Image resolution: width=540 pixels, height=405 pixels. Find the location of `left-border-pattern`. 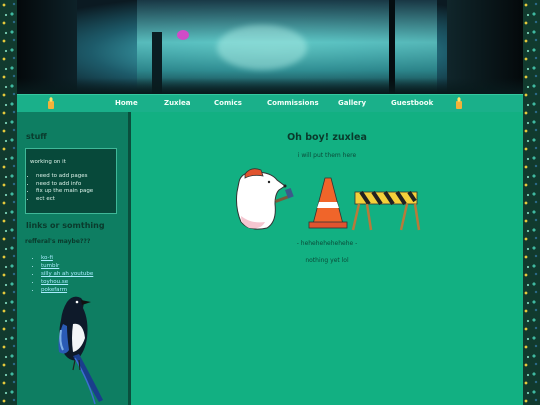

left-border-pattern is located at coordinates (9, 202).